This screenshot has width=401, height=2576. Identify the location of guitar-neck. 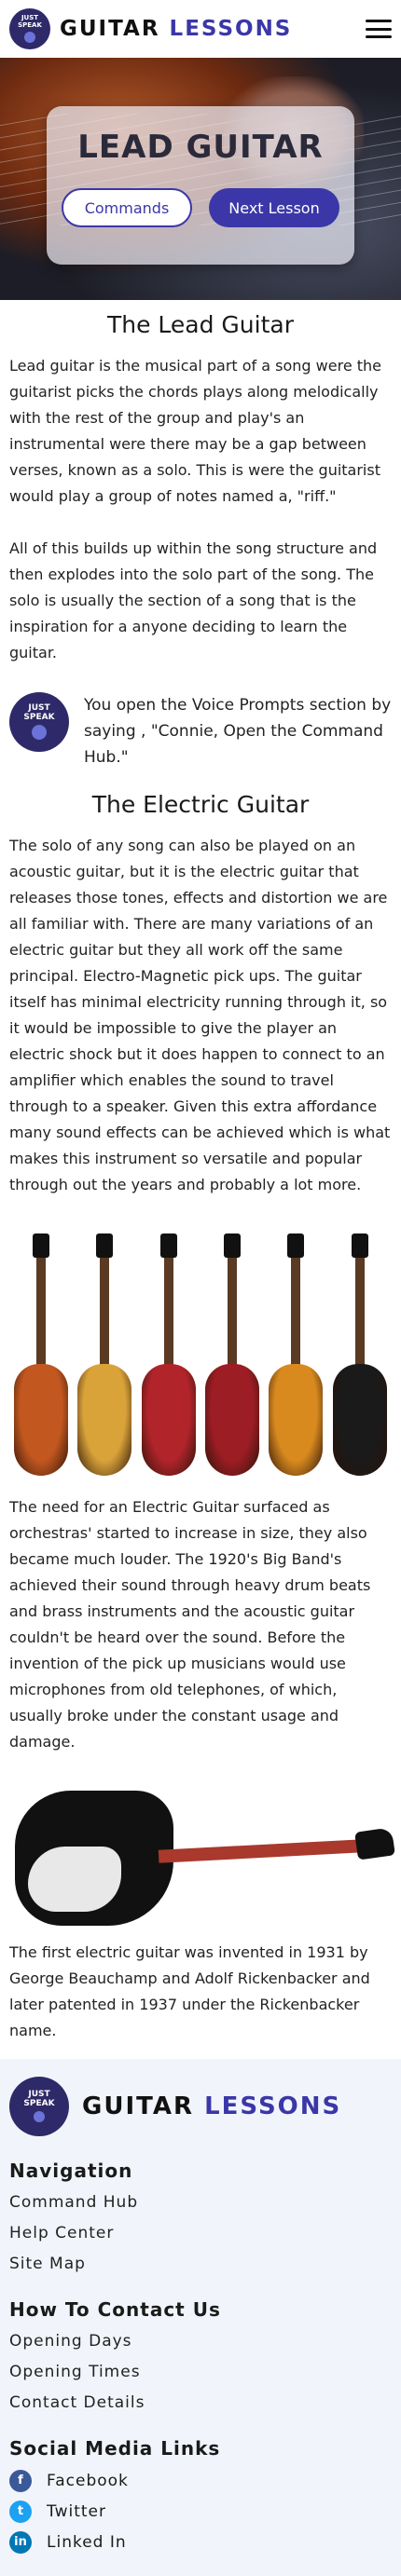
(262, 1851).